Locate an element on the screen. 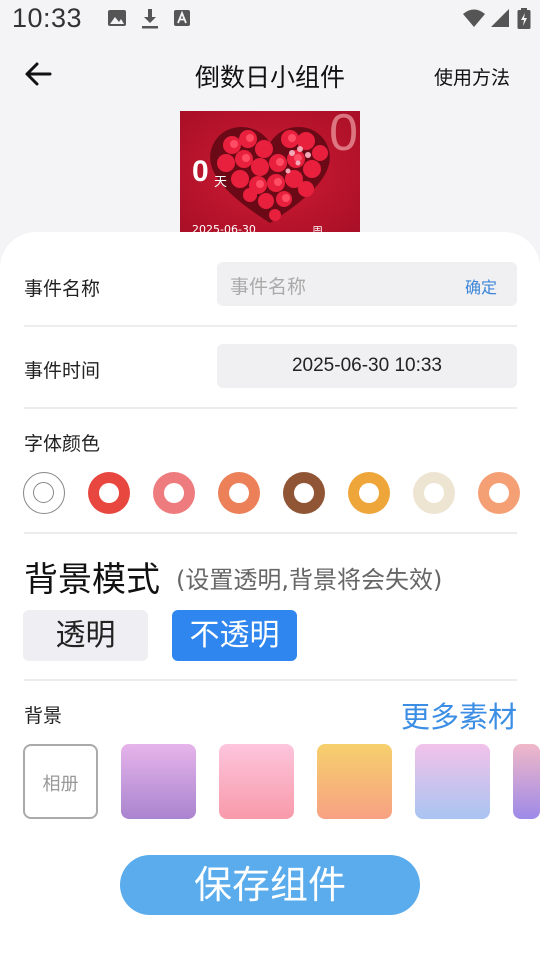 The image size is (540, 960). confirm-button: 确定 is located at coordinates (481, 286).